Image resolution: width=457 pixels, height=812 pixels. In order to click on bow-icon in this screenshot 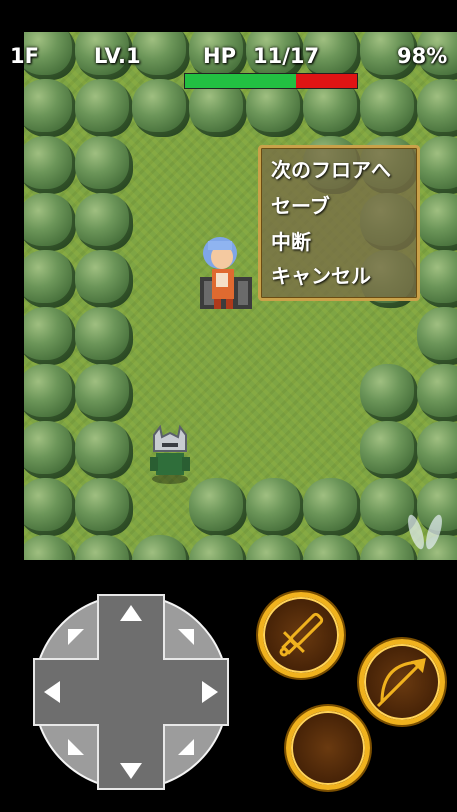, I will do `click(401, 683)`.